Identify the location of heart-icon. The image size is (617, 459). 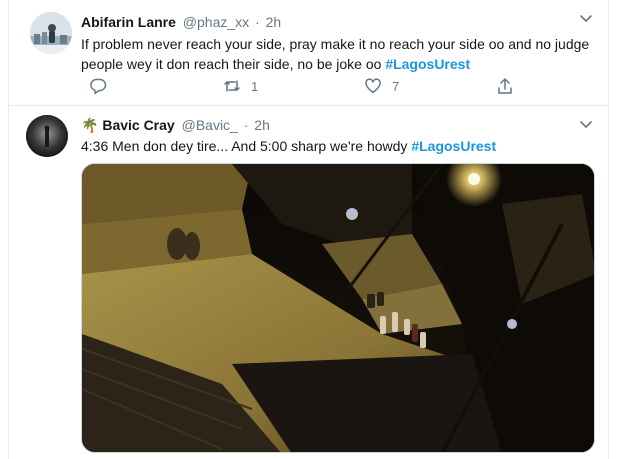
(373, 86).